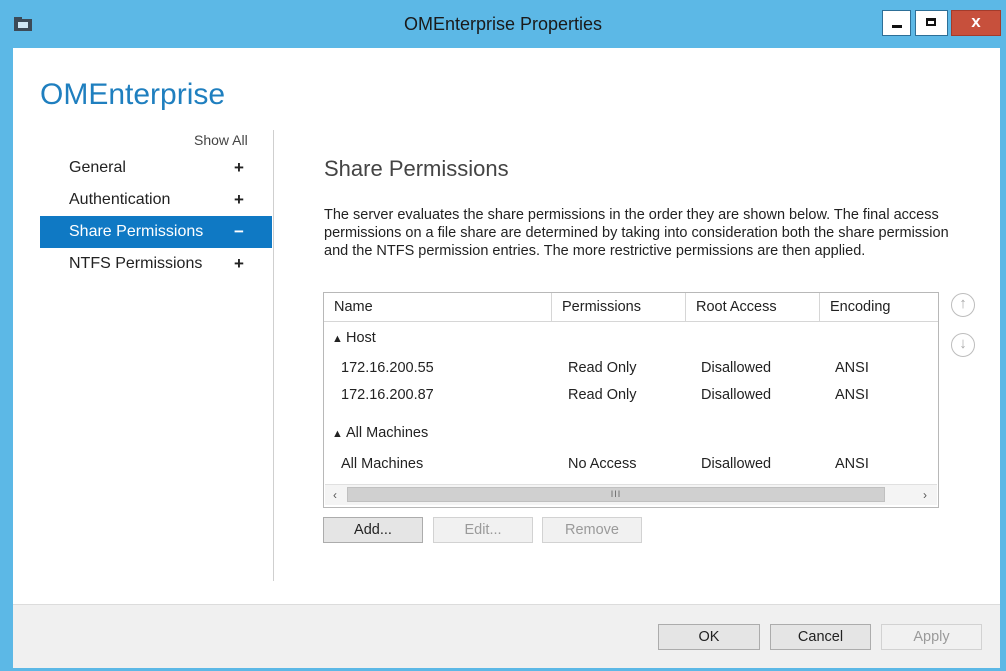 Image resolution: width=1006 pixels, height=671 pixels. I want to click on column-header-encoding: Encoding, so click(879, 307).